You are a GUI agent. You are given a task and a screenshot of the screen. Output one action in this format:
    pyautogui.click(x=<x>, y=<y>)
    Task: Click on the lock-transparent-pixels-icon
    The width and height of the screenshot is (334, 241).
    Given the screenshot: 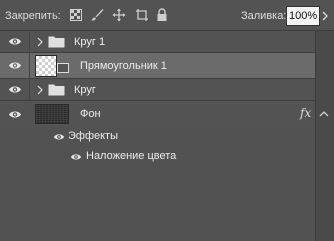 What is the action you would take?
    pyautogui.click(x=76, y=15)
    